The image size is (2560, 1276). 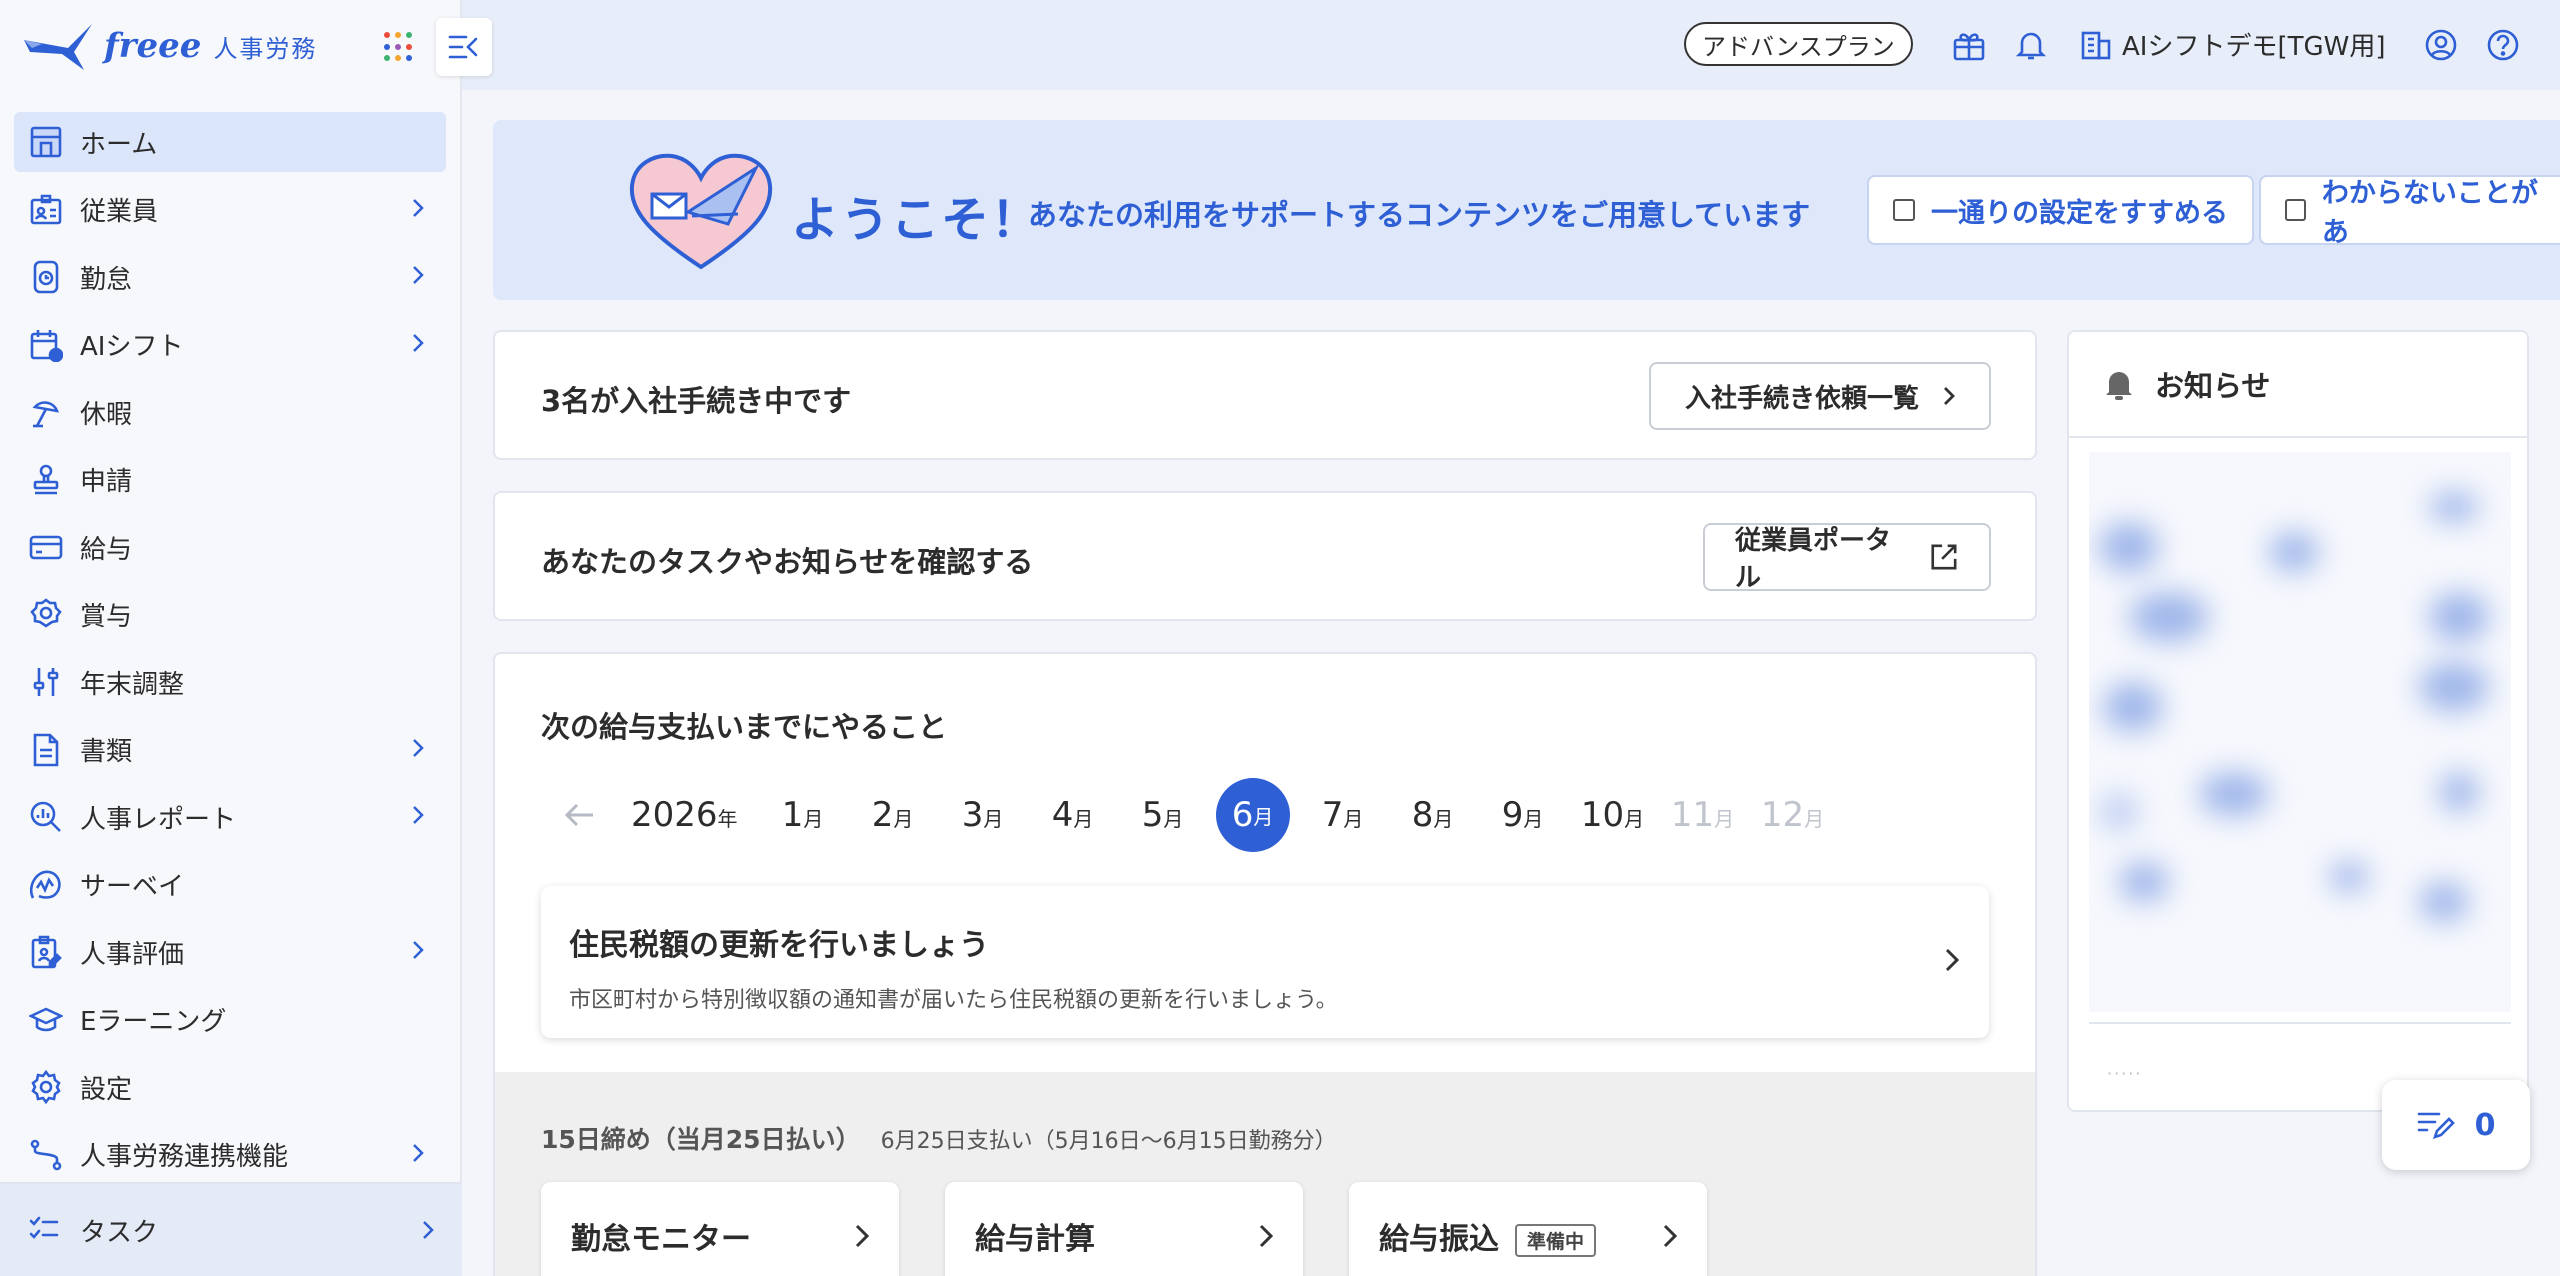 I want to click on sidebar-item-calendar-clock: AIシフト, so click(x=230, y=345).